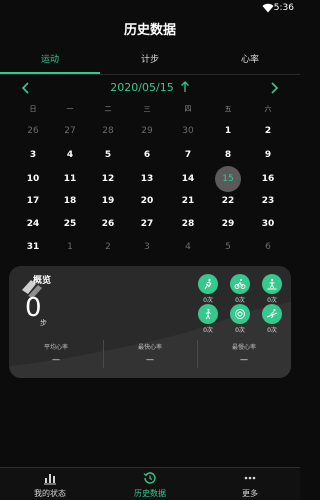 The image size is (320, 500). What do you see at coordinates (150, 8) in the screenshot?
I see `status-bar: 5:36` at bounding box center [150, 8].